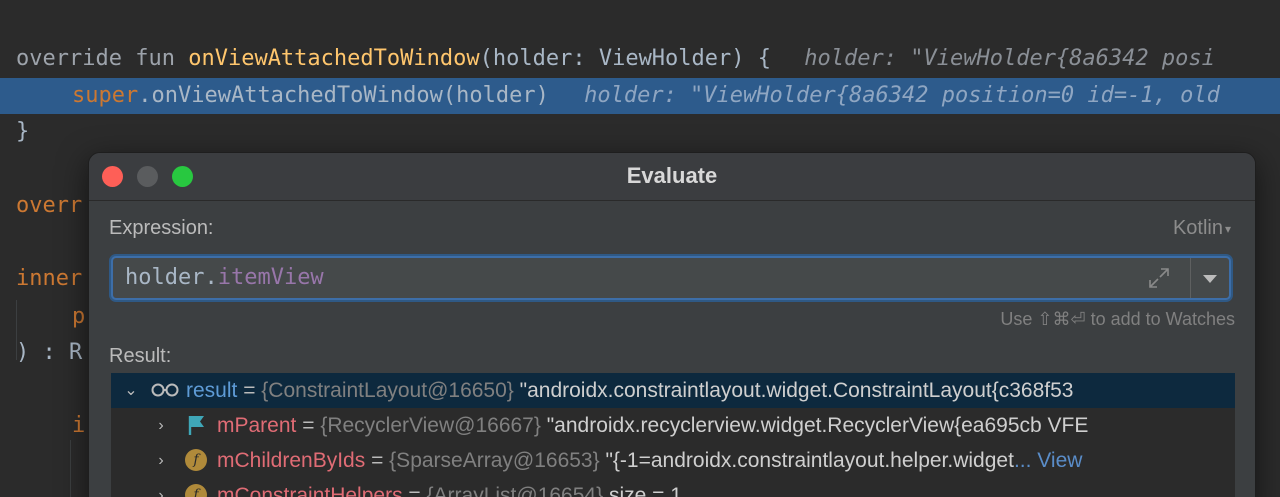 The image size is (1280, 497). I want to click on variable-name: mChildrenByIds, so click(291, 460).